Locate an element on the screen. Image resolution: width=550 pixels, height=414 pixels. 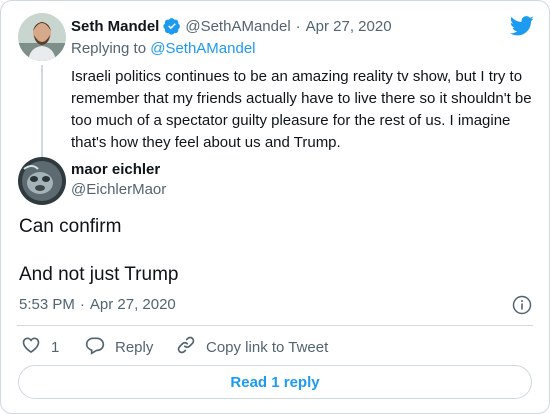
copy-link-label: Copy link to Tweet is located at coordinates (267, 347).